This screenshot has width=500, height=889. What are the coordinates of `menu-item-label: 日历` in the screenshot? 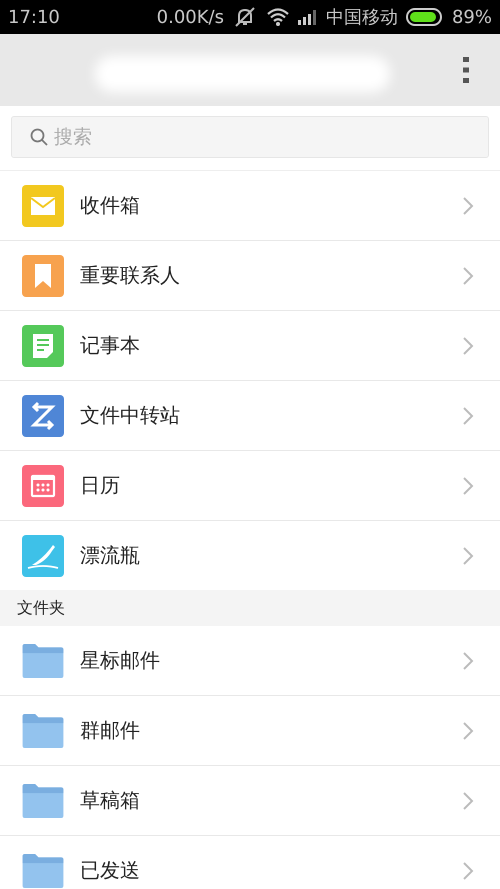 It's located at (100, 485).